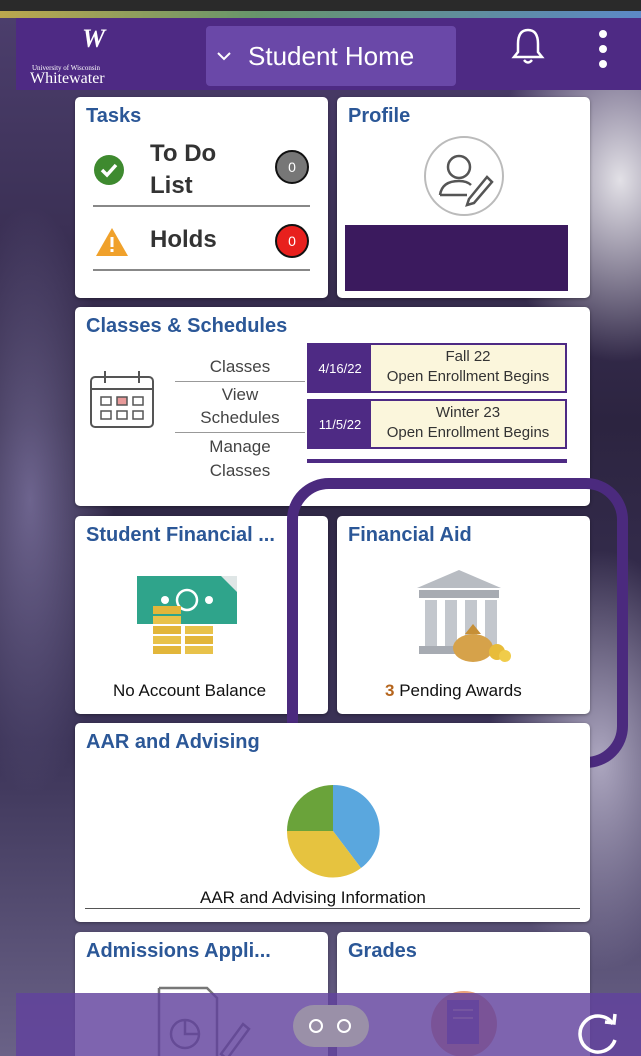 Image resolution: width=641 pixels, height=1056 pixels. I want to click on warning-icon, so click(112, 242).